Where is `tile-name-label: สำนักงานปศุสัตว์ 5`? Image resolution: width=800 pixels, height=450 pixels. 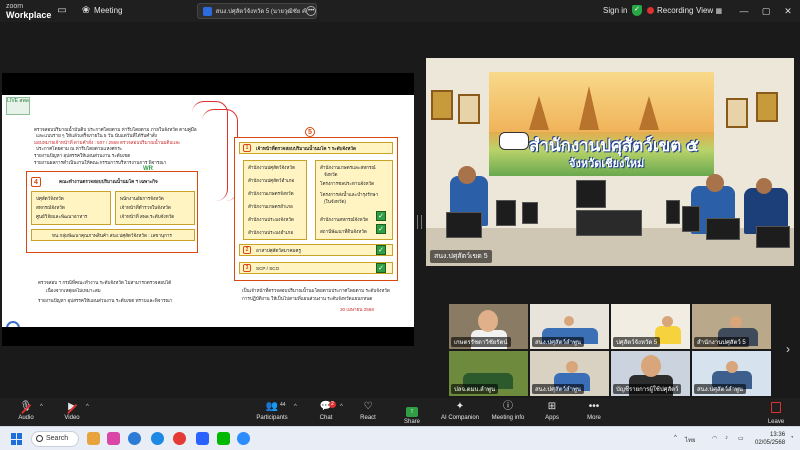
tile-name-label: สำนักงานปศุสัตว์ 5 is located at coordinates (721, 342).